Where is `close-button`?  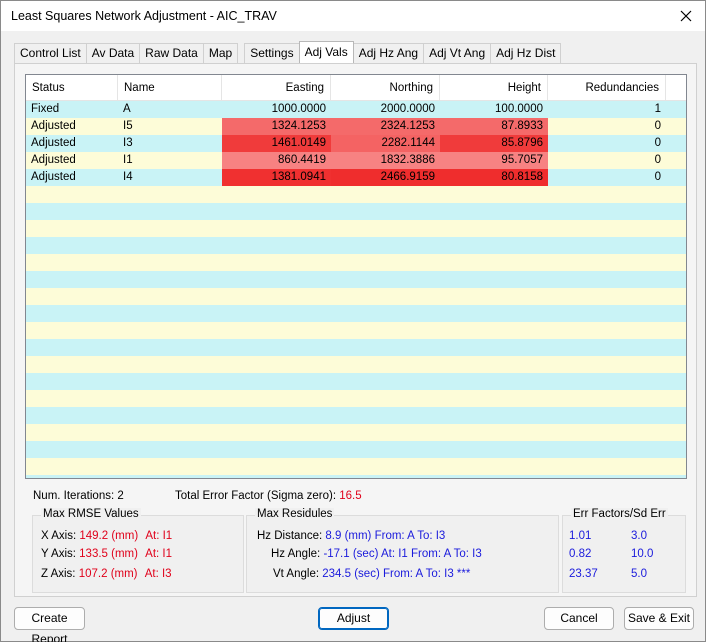
close-button is located at coordinates (686, 16).